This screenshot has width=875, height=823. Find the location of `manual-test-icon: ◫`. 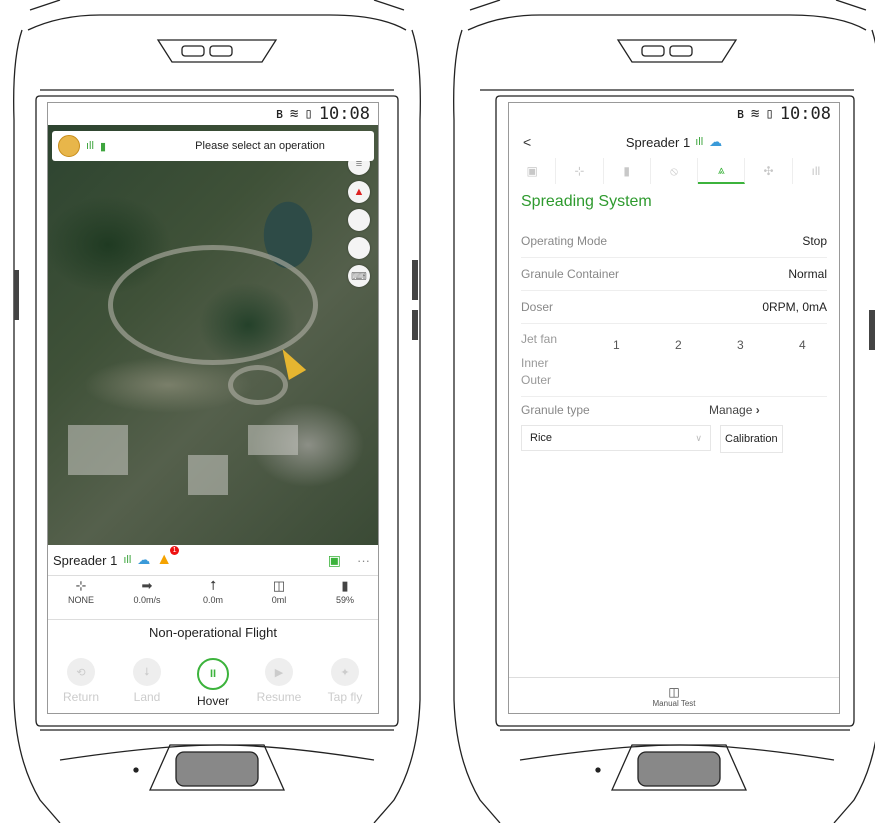

manual-test-icon: ◫ is located at coordinates (674, 691).